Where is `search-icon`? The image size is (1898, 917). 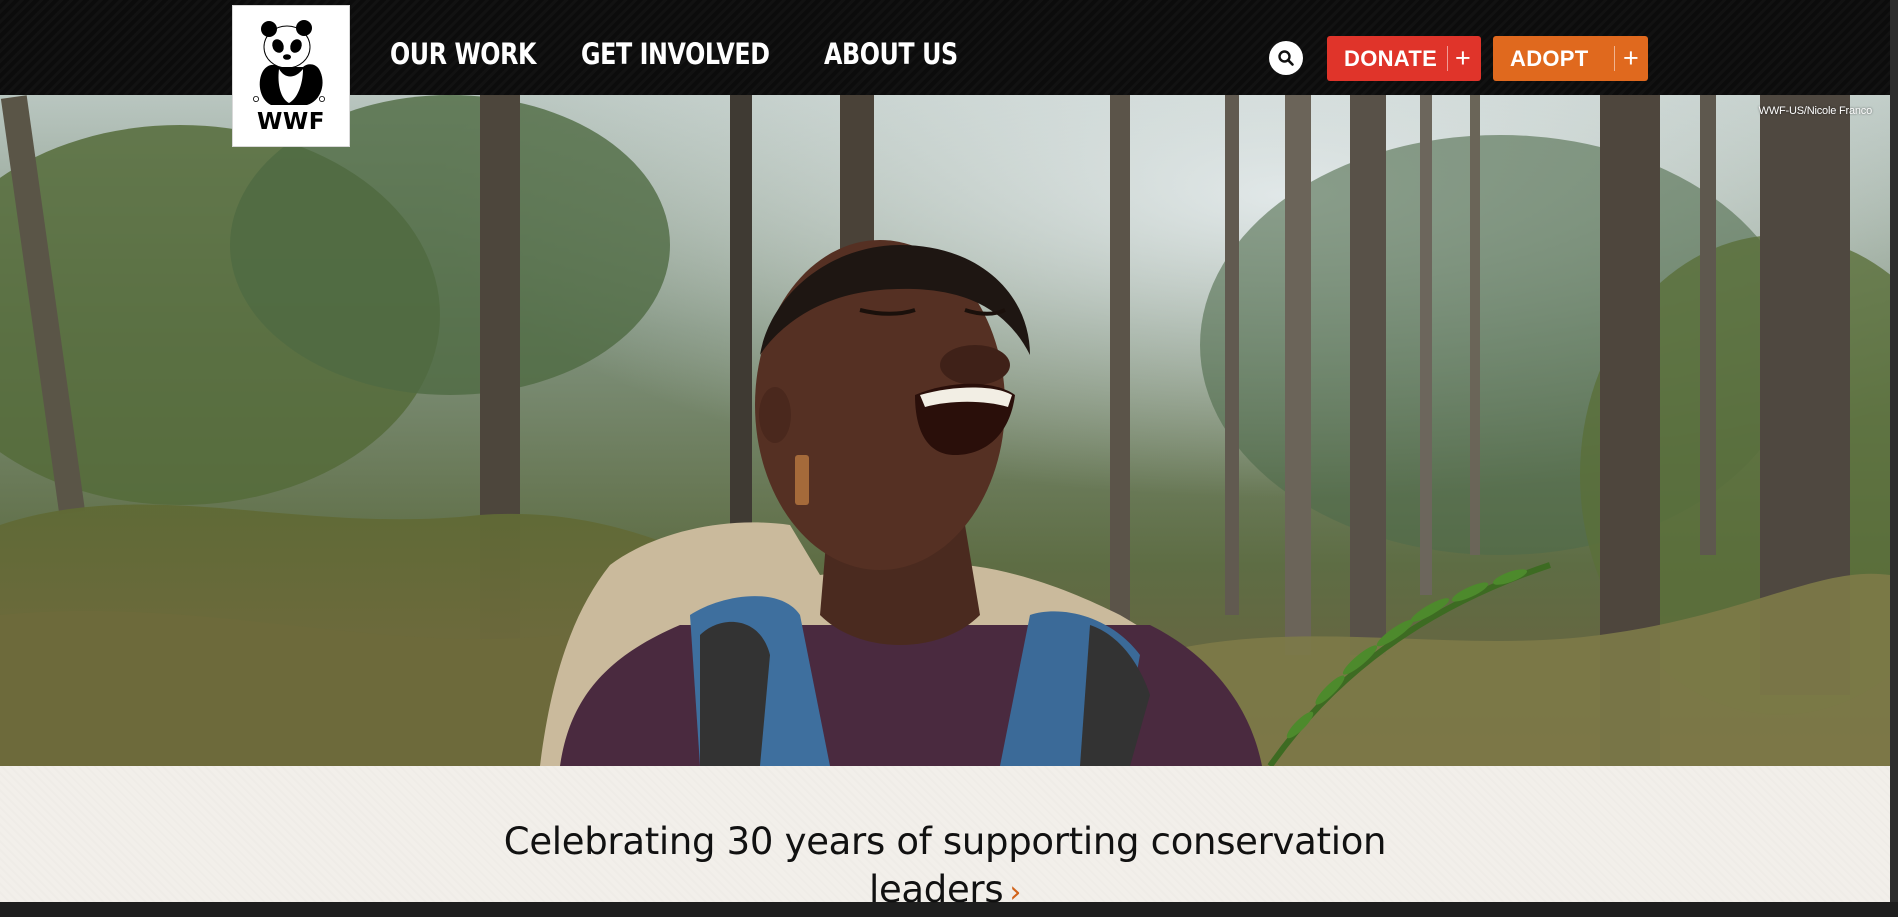
search-icon is located at coordinates (1286, 58).